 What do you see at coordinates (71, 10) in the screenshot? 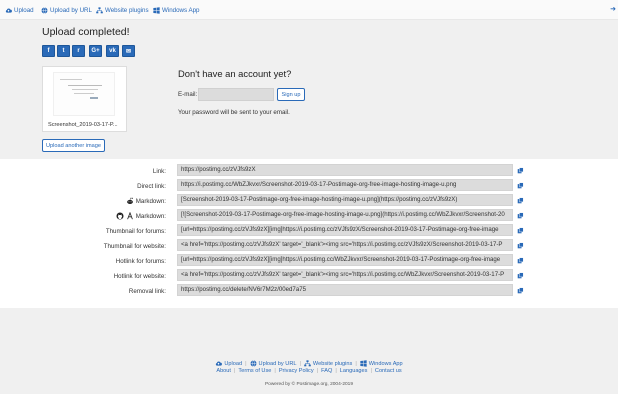
I see `nav-upload-by-url-label: Upload by URL` at bounding box center [71, 10].